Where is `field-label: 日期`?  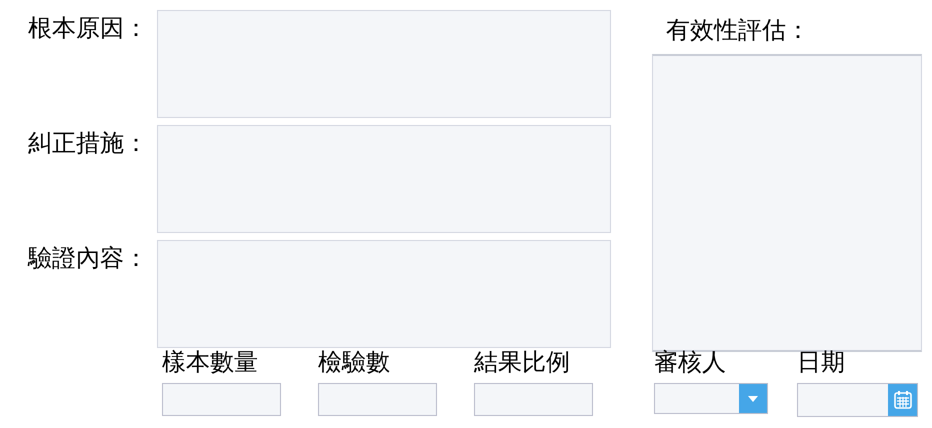 field-label: 日期 is located at coordinates (821, 362).